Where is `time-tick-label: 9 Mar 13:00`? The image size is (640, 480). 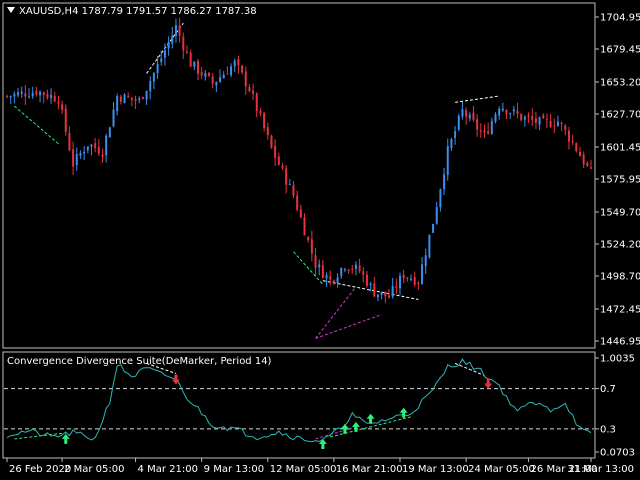
time-tick-label: 9 Mar 13:00 is located at coordinates (234, 469).